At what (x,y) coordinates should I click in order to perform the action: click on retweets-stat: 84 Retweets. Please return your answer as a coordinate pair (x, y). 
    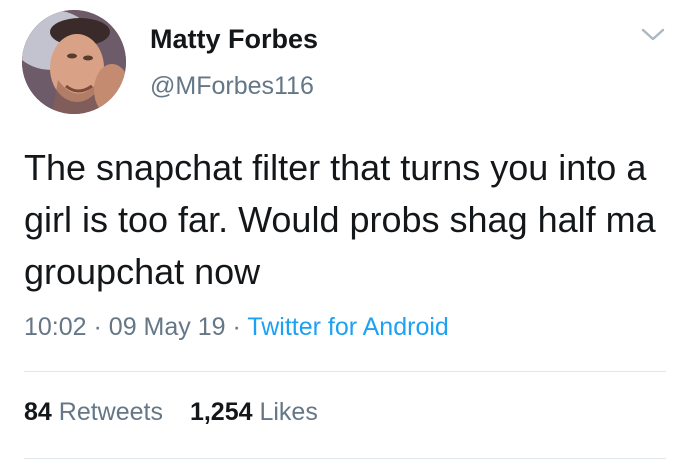
    Looking at the image, I should click on (93, 412).